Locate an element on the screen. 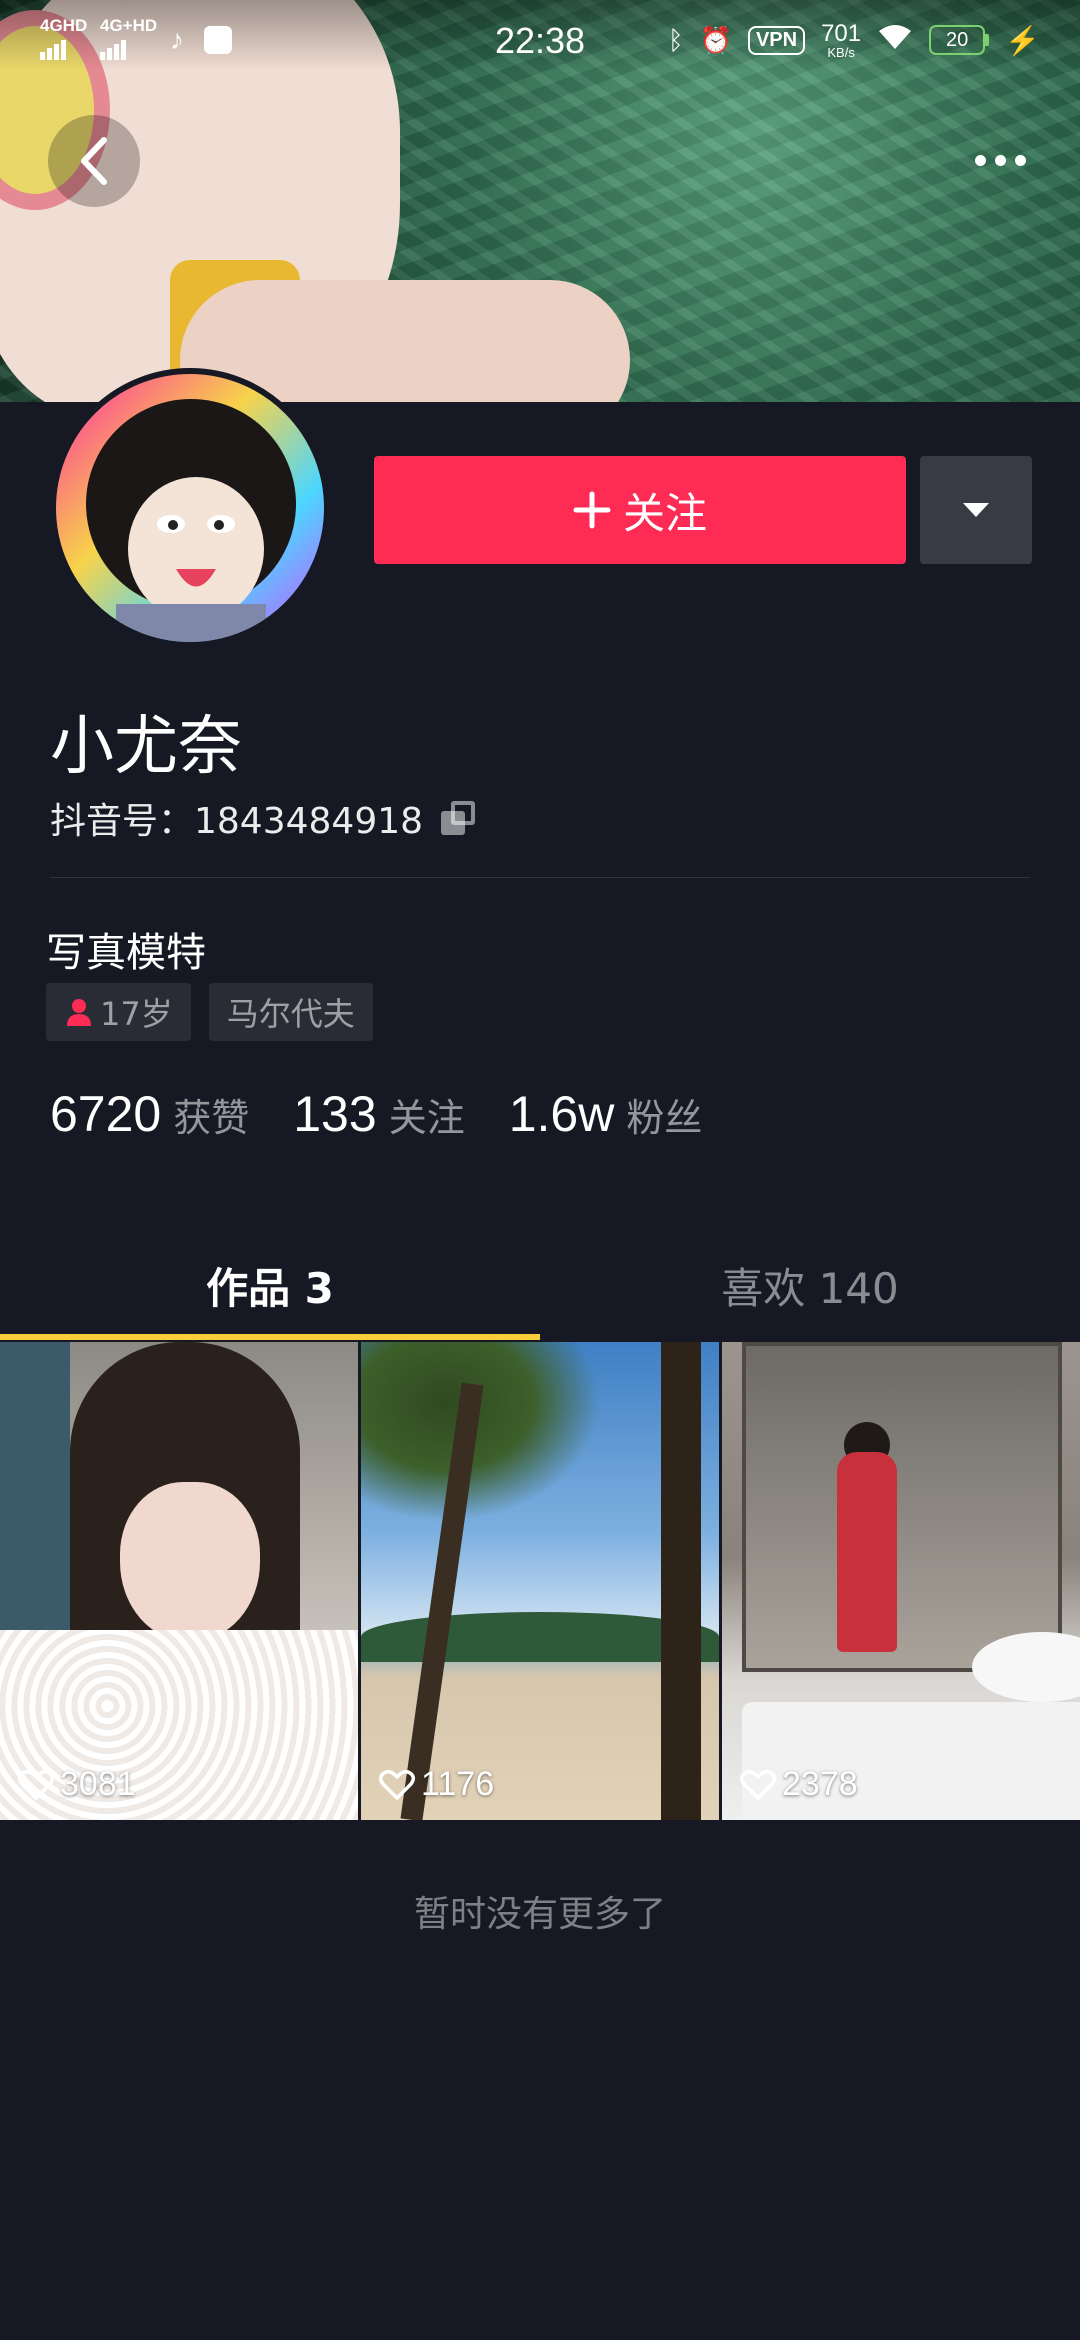 The height and width of the screenshot is (2340, 1080). no-more-content-text: 暂时没有更多了 is located at coordinates (539, 1914).